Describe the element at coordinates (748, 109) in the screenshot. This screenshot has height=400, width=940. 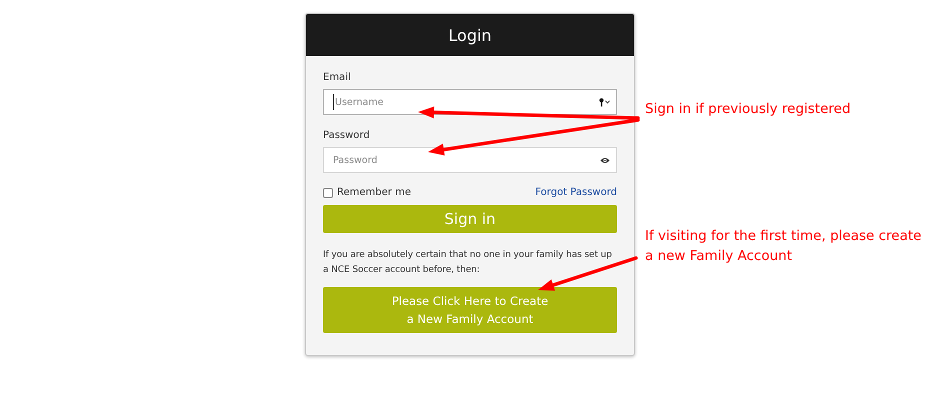
I see `annotation-text: Sign in if previously registered` at that location.